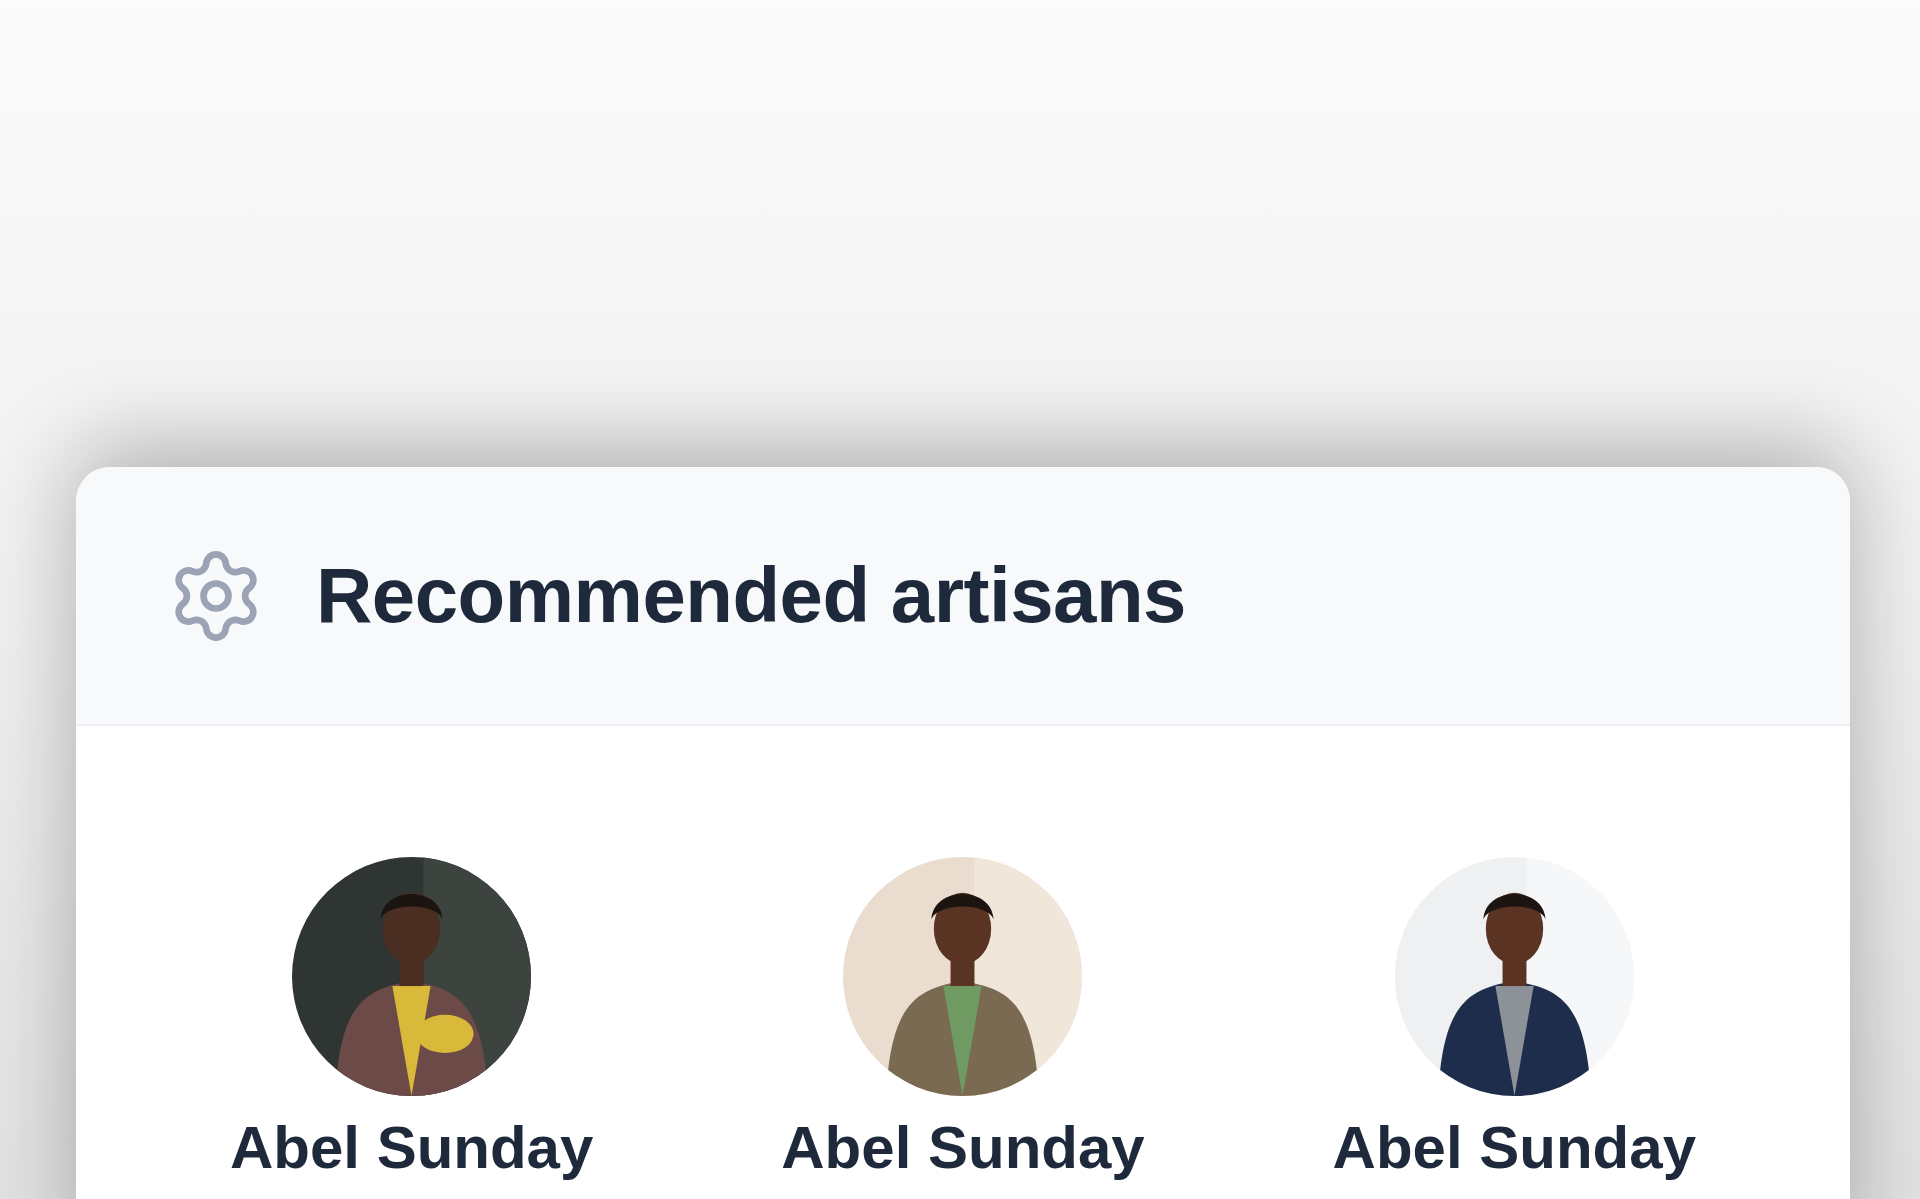  What do you see at coordinates (751, 595) in the screenshot?
I see `card-title: Recommended artisans` at bounding box center [751, 595].